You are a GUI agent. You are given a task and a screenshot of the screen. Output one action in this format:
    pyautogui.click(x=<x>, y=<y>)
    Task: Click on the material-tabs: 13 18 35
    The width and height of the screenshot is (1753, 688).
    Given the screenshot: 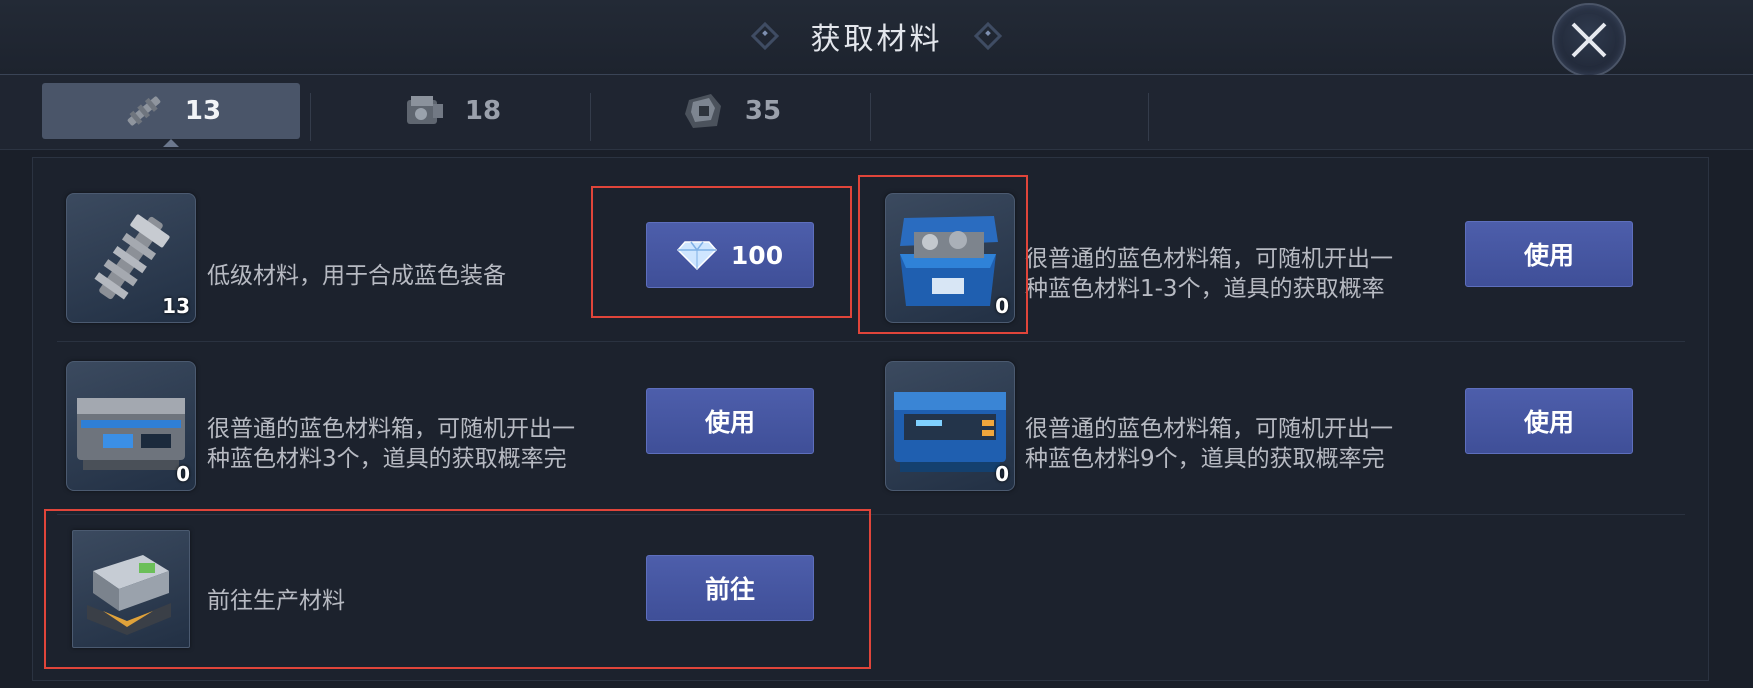 What is the action you would take?
    pyautogui.click(x=876, y=112)
    